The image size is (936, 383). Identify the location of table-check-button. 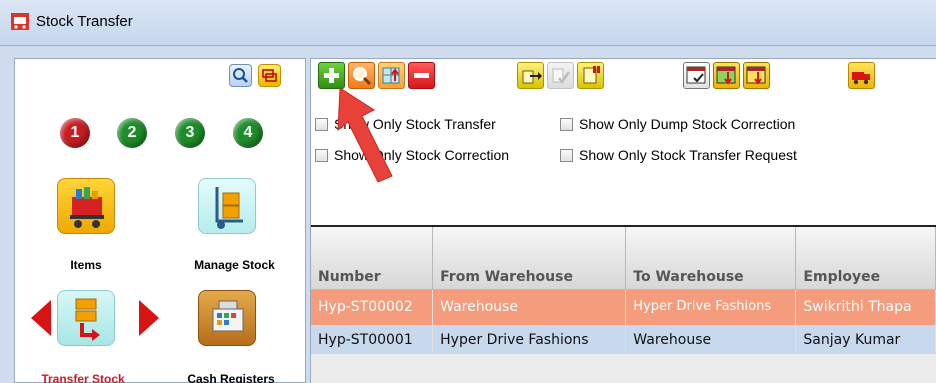
(696, 75).